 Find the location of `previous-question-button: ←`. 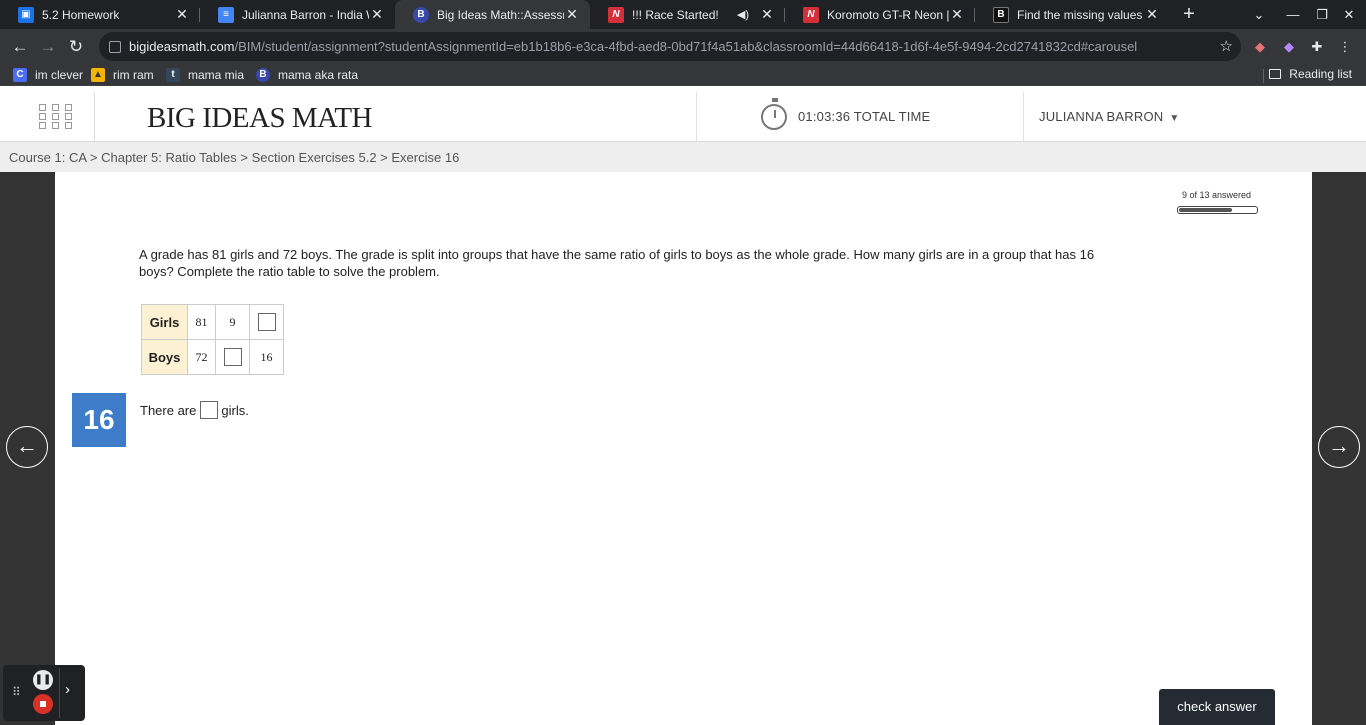

previous-question-button: ← is located at coordinates (27, 447).